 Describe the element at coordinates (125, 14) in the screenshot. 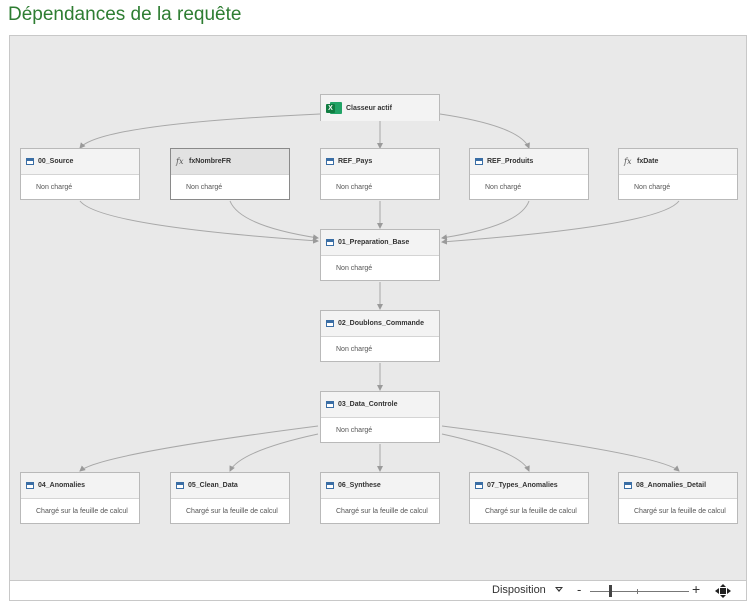

I see `page-title: Dépendances de la requête` at that location.